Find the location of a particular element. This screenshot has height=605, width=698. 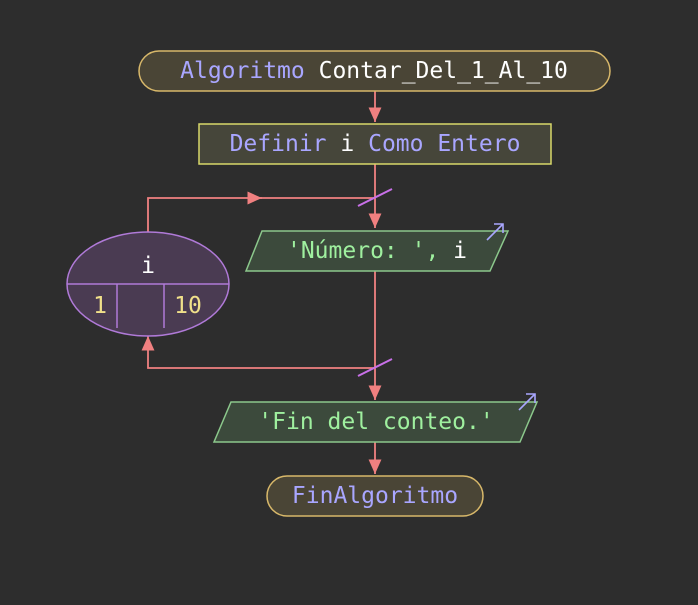

output-end-statement: 'Fin del conteo.' is located at coordinates (375, 418).